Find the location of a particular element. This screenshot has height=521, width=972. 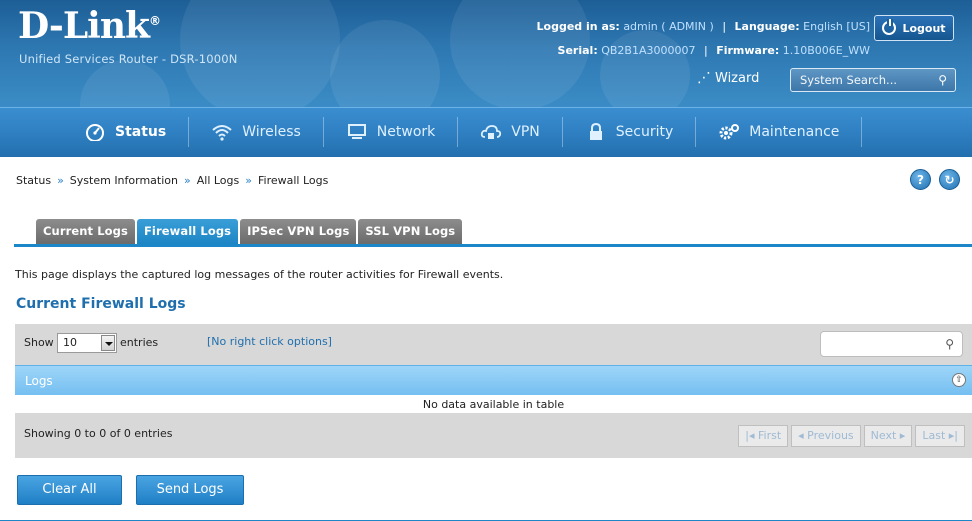

nav-item-wireless: Wireless is located at coordinates (256, 132).